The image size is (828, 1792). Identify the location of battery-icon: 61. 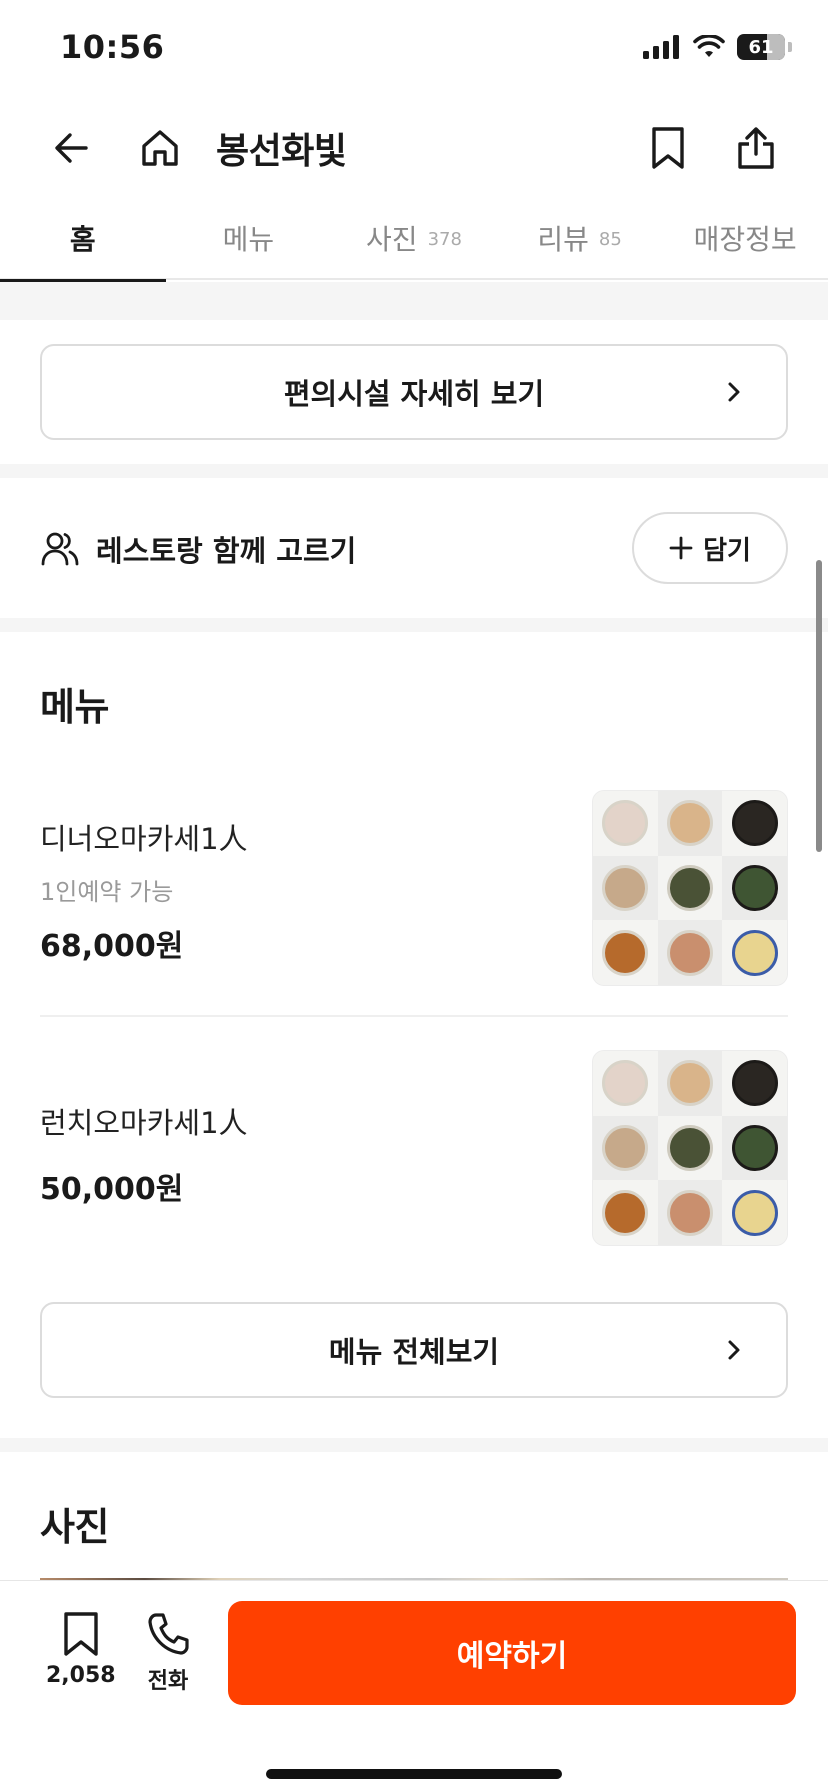
(761, 47).